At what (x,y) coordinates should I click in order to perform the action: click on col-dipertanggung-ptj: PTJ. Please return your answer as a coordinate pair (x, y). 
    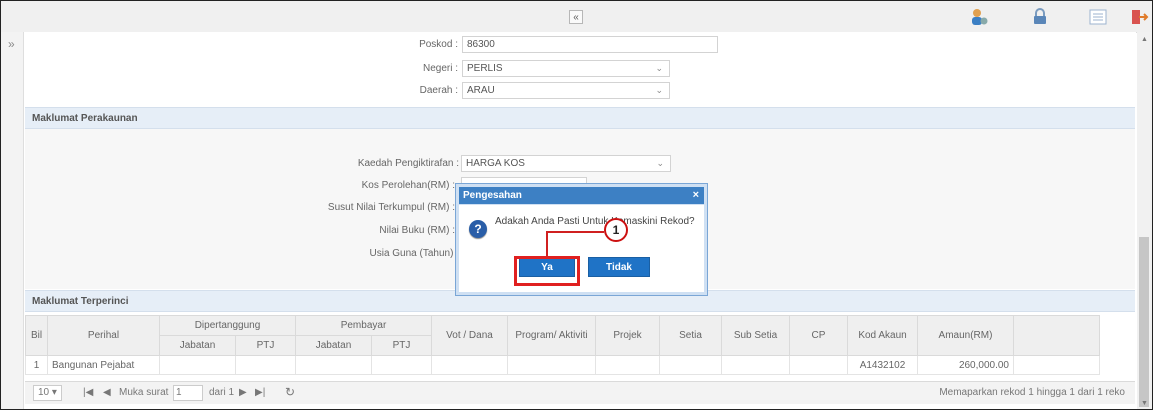
    Looking at the image, I should click on (265, 345).